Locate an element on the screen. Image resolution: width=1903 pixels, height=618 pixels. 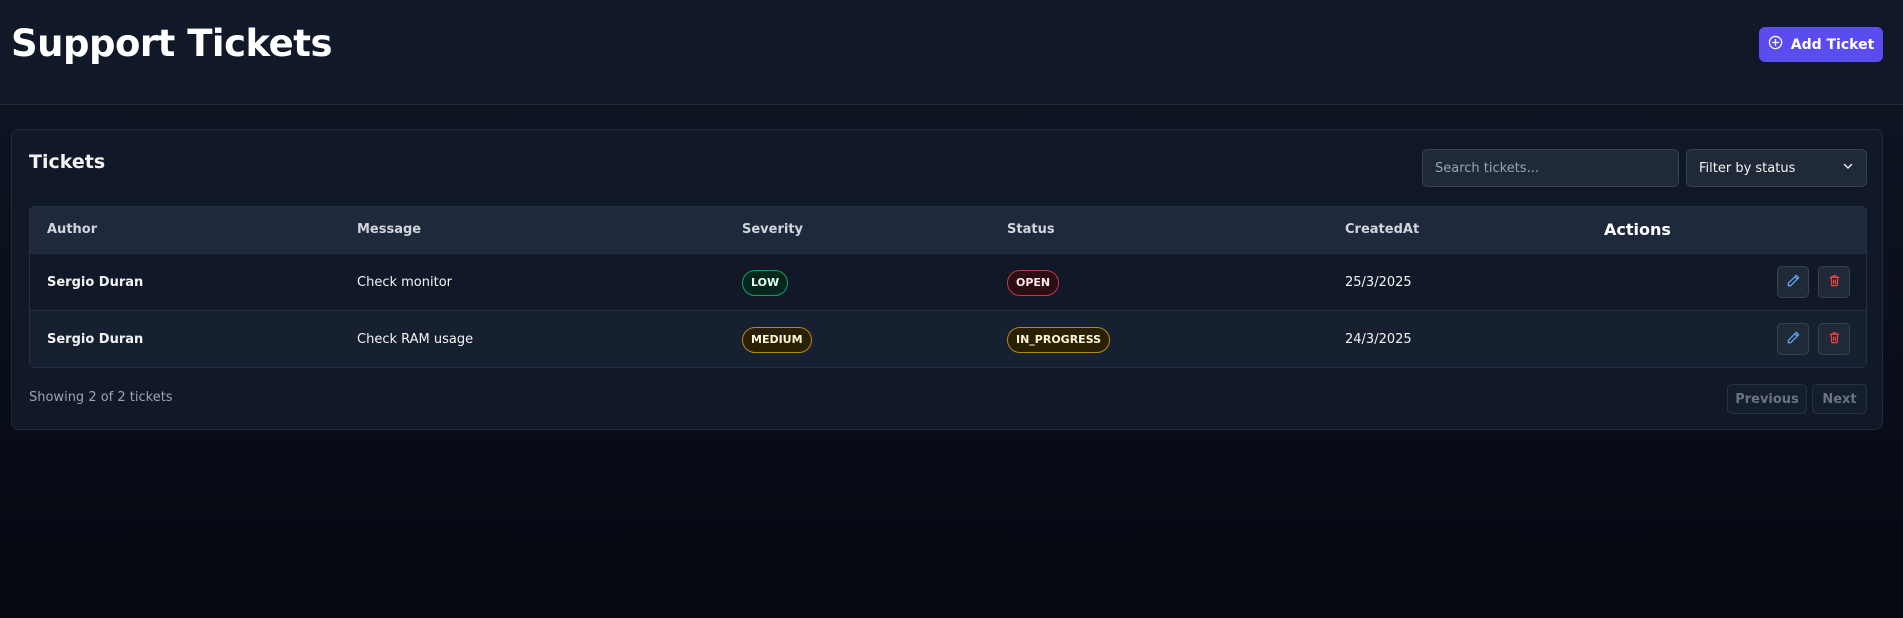
status-filter-label: Filter by status is located at coordinates (1747, 168).